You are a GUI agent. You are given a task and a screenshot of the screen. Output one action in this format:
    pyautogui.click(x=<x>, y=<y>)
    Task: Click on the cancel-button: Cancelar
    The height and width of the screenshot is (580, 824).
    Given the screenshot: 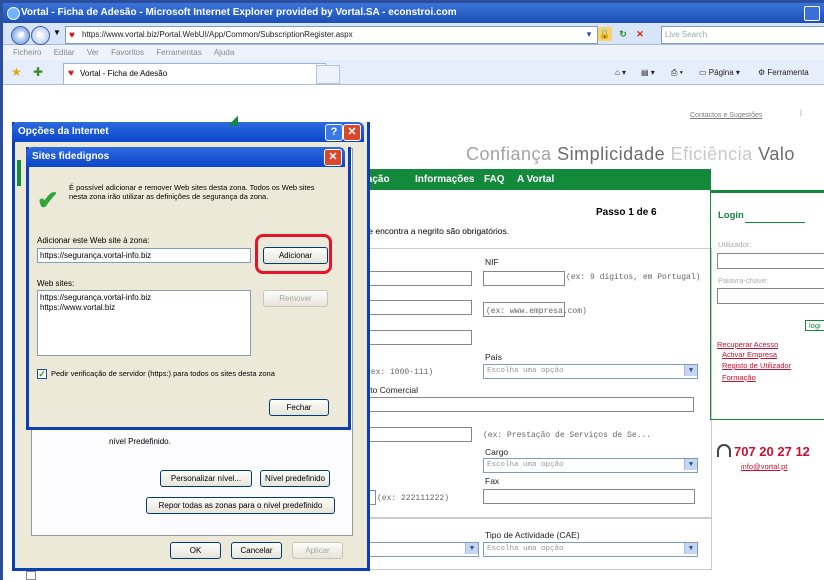 What is the action you would take?
    pyautogui.click(x=256, y=550)
    